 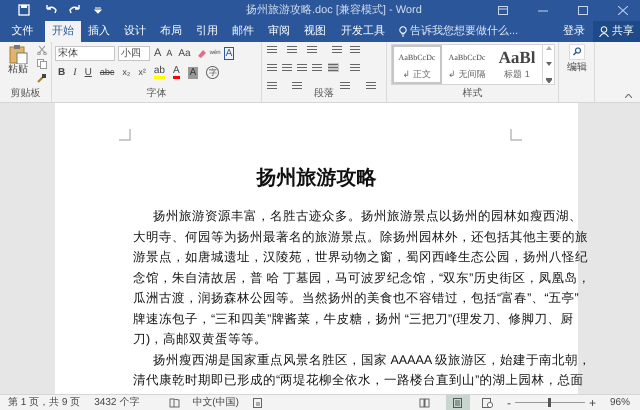 I want to click on font-color-button: A, so click(x=176, y=72).